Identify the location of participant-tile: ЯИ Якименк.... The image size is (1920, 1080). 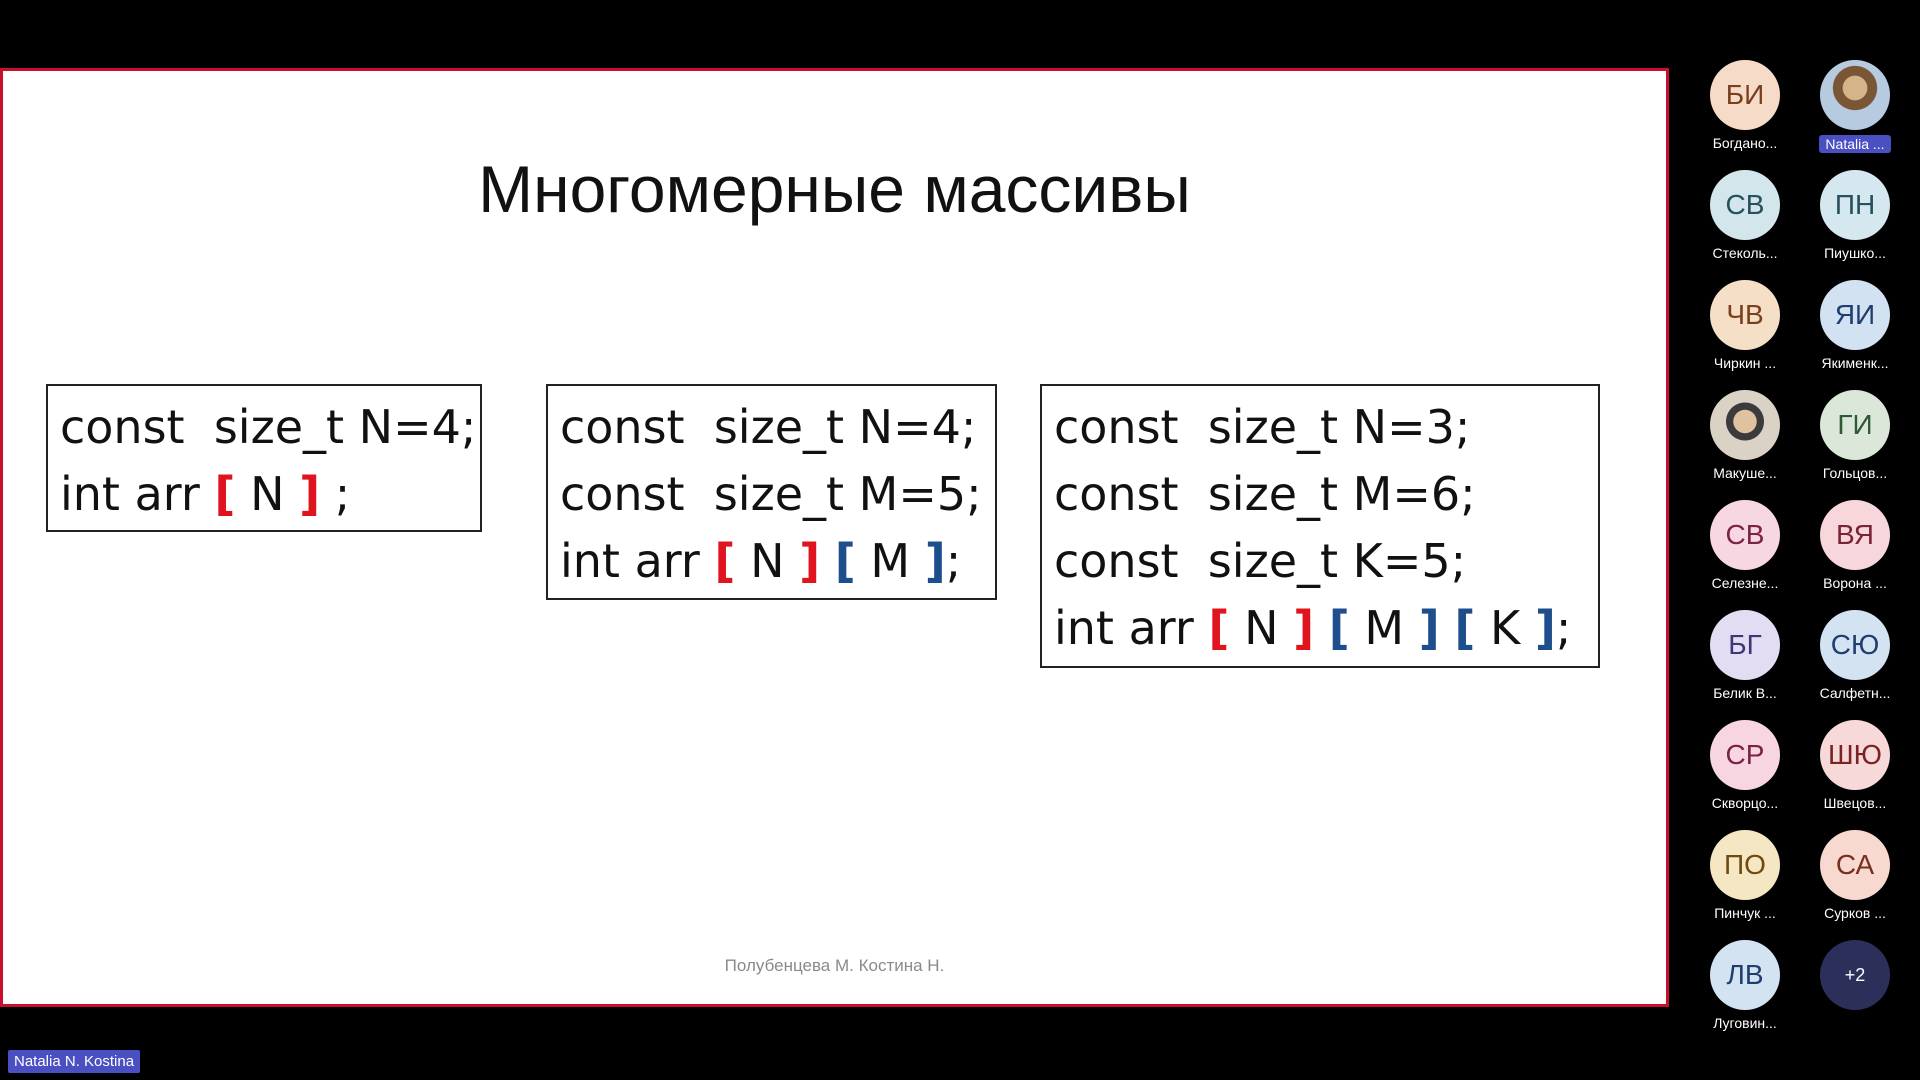
(1855, 325).